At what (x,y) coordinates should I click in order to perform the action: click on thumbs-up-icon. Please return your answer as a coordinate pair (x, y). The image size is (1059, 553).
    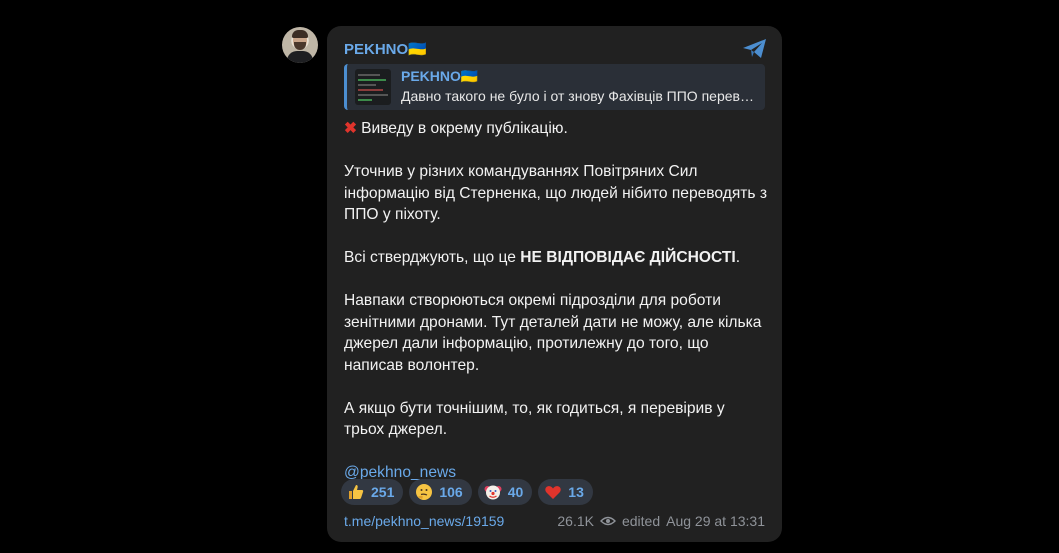
    Looking at the image, I should click on (356, 492).